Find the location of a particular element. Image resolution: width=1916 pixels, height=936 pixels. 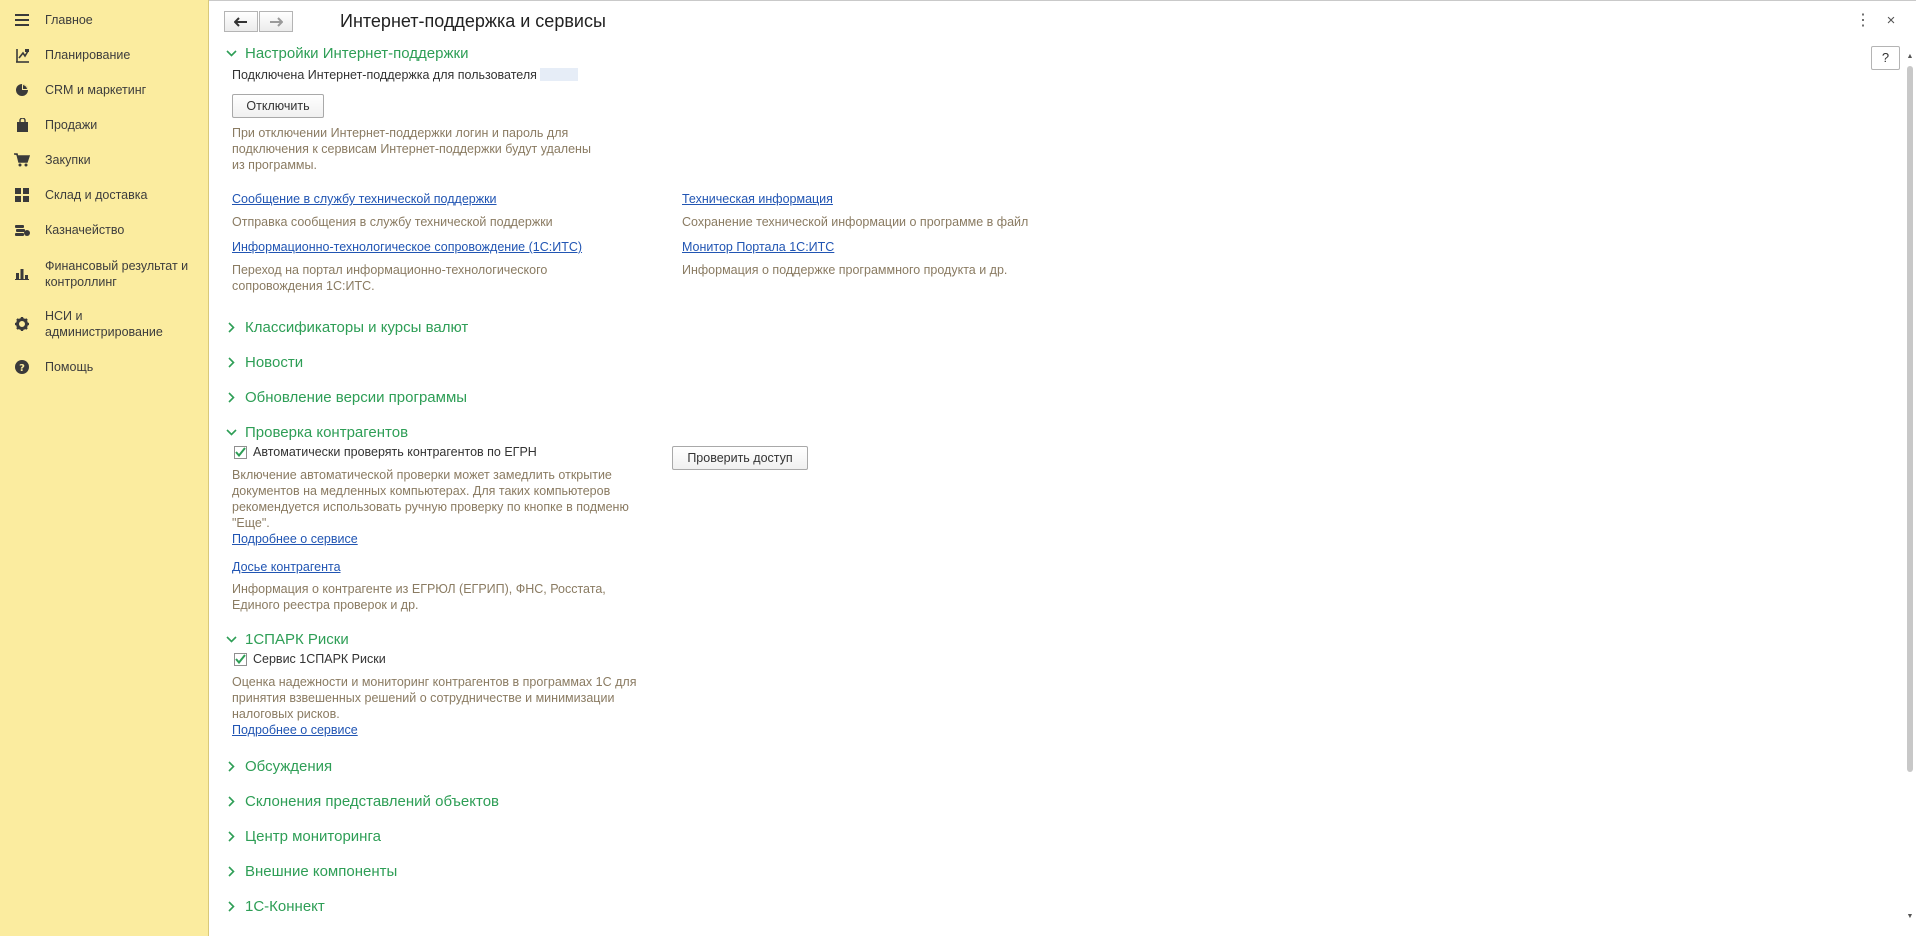

section-support-header: Настройки Интернет-поддержки is located at coordinates (346, 53).